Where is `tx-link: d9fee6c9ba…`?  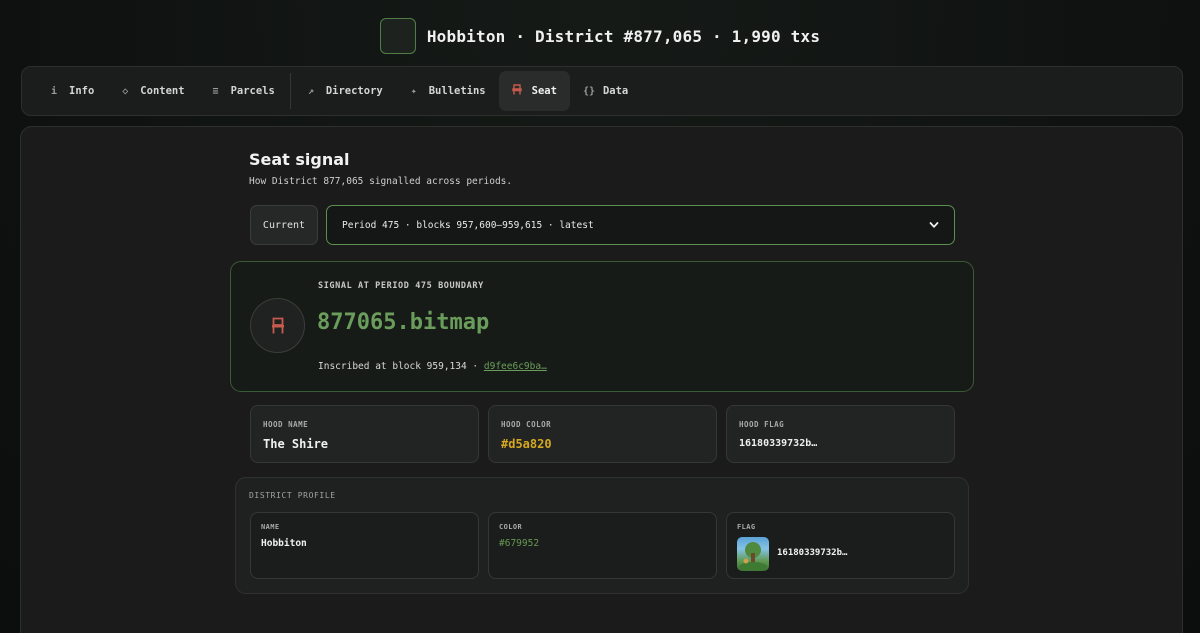
tx-link: d9fee6c9ba… is located at coordinates (515, 366).